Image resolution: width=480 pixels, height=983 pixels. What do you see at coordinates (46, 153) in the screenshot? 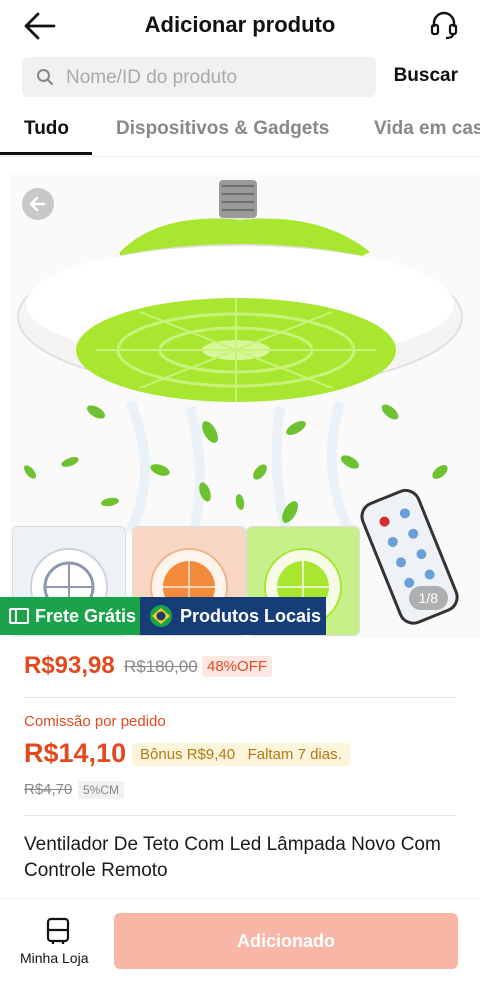
I see `active-tab-indicator` at bounding box center [46, 153].